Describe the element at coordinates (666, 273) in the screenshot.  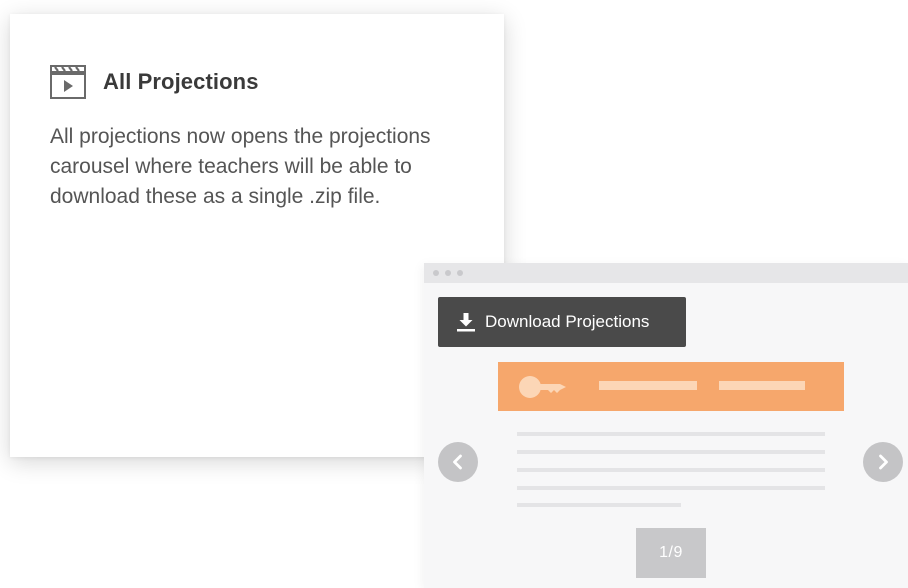
I see `browser-title-bar` at that location.